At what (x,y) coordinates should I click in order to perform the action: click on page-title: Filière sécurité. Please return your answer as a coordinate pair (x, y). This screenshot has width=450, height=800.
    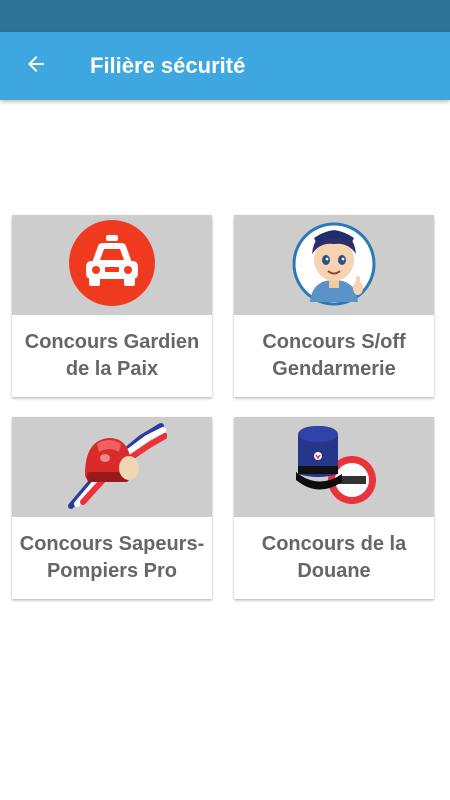
    Looking at the image, I should click on (168, 65).